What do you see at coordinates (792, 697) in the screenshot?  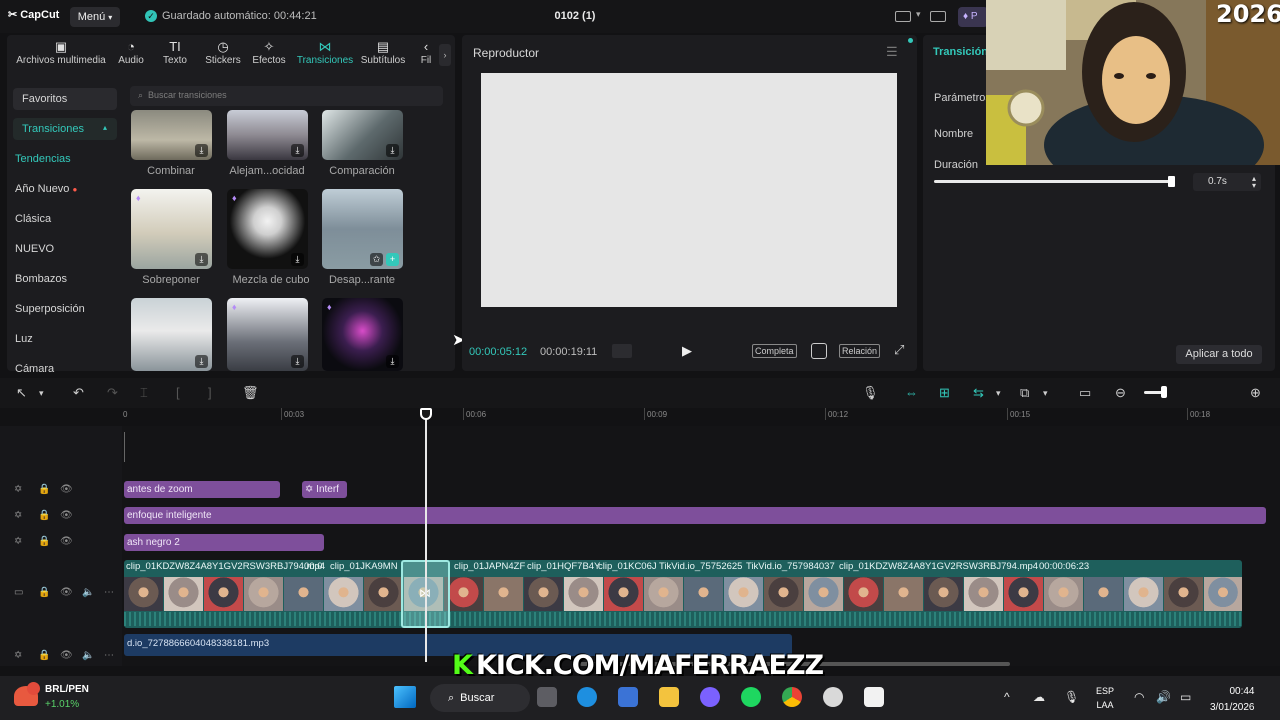 I see `chrome-icon` at bounding box center [792, 697].